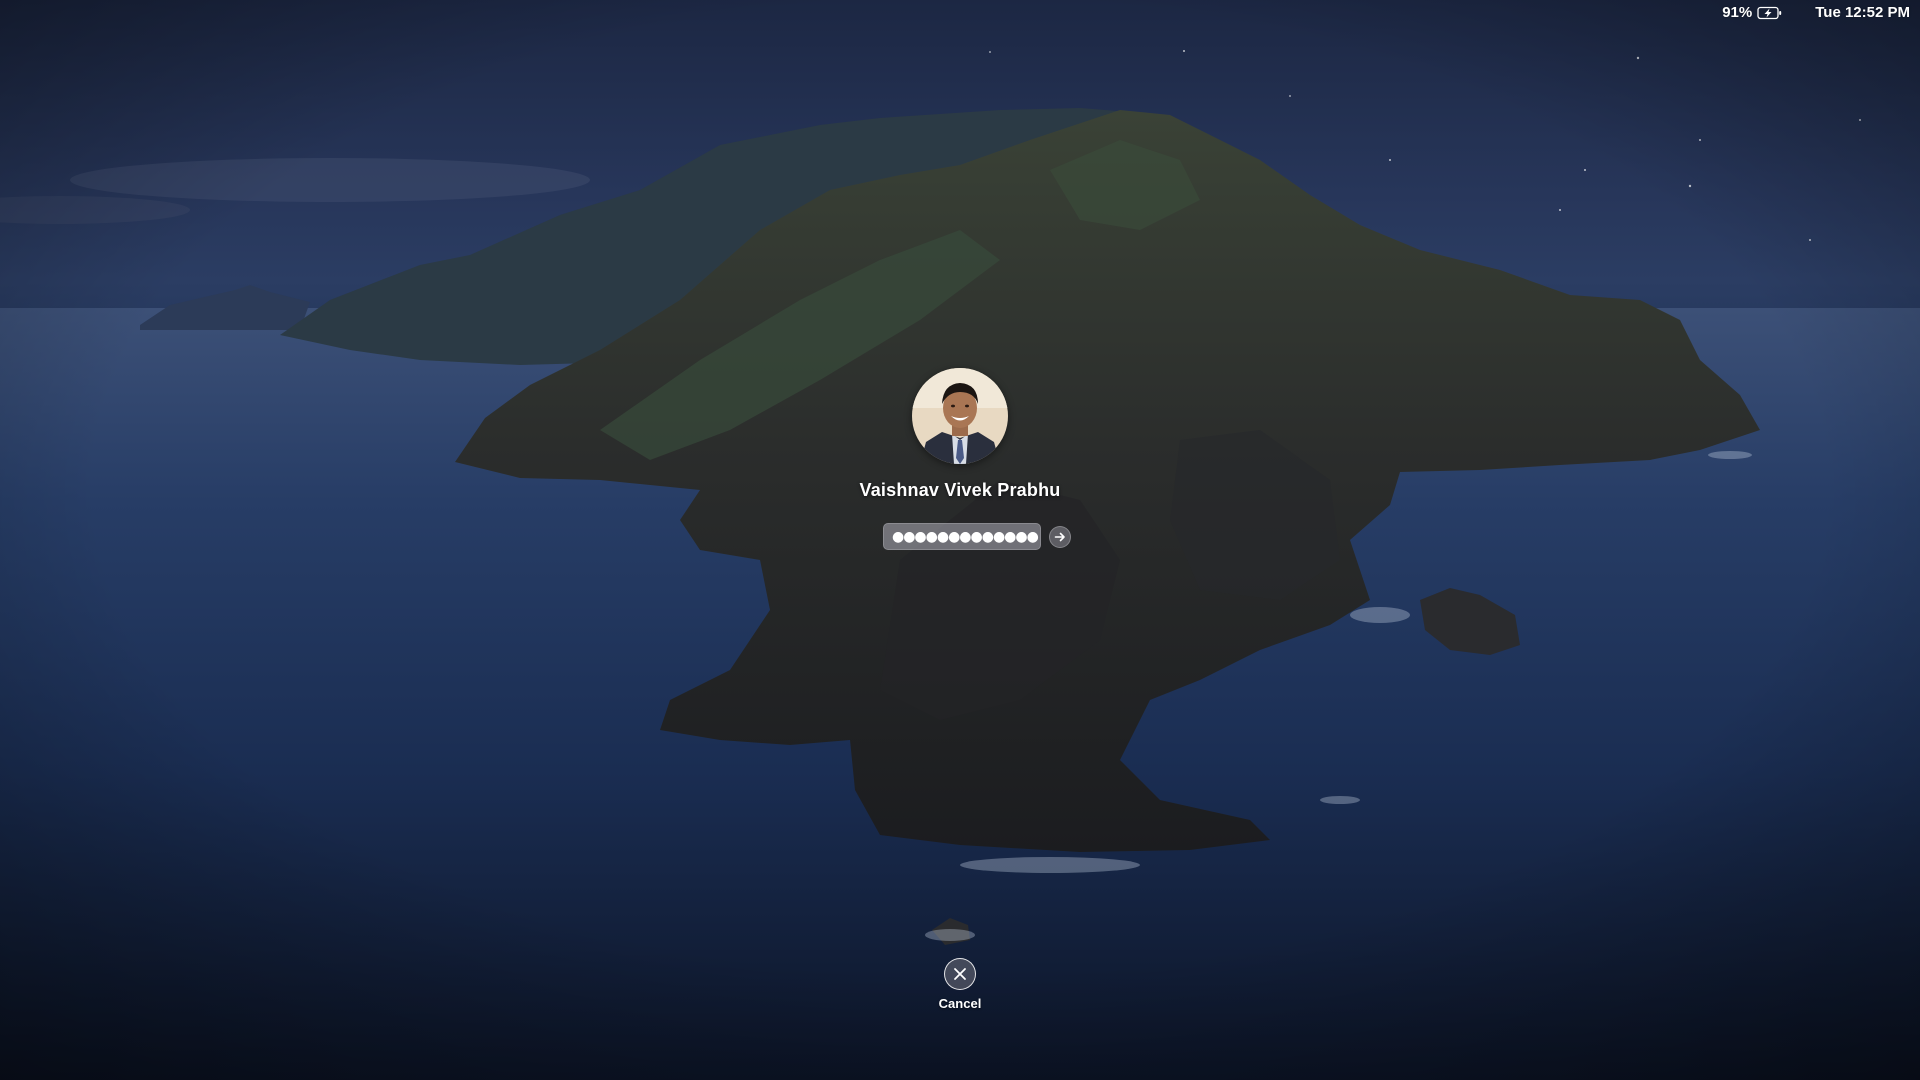  I want to click on arrow-right-icon, so click(1059, 536).